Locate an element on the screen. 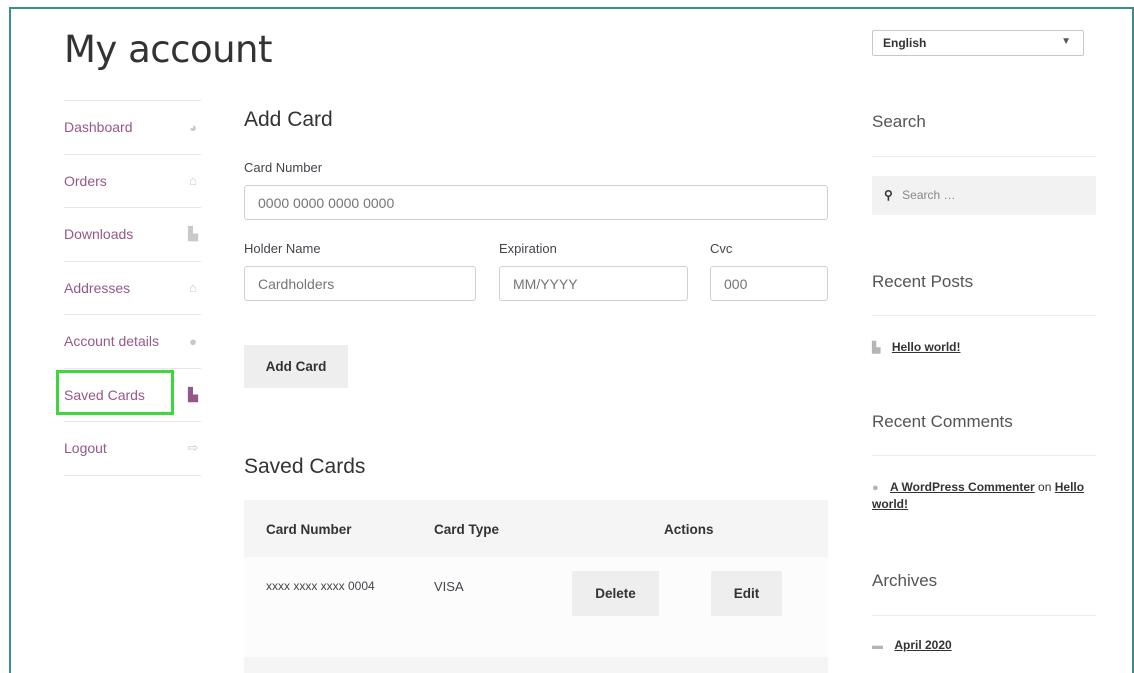 The height and width of the screenshot is (673, 1134). holder-name-label: Holder Name is located at coordinates (282, 248).